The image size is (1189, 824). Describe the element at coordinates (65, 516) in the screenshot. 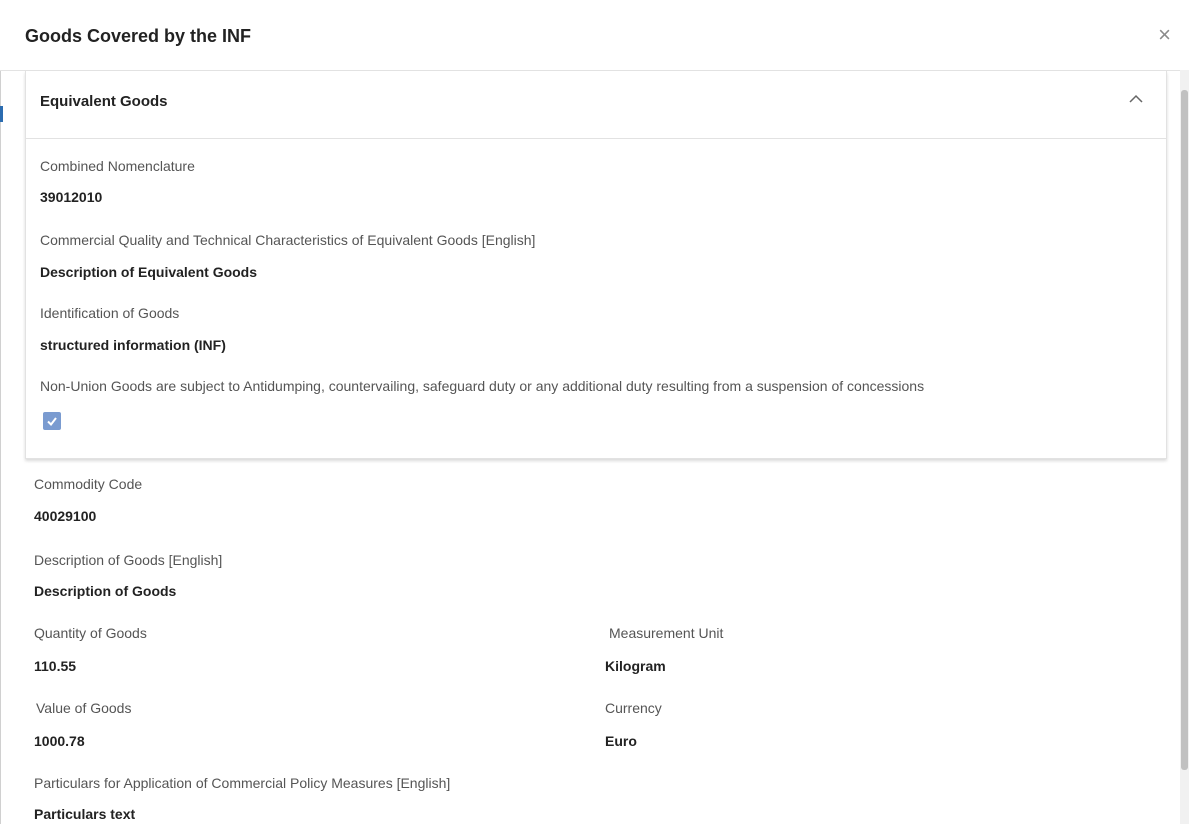

I see `commodity-code-value: 40029100` at that location.